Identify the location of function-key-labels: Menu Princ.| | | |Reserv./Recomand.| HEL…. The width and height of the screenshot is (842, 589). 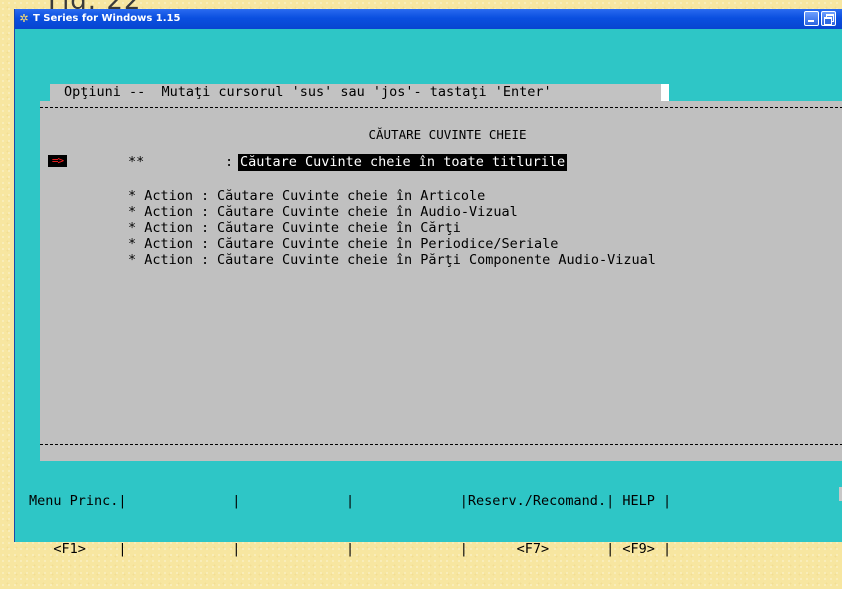
(429, 501).